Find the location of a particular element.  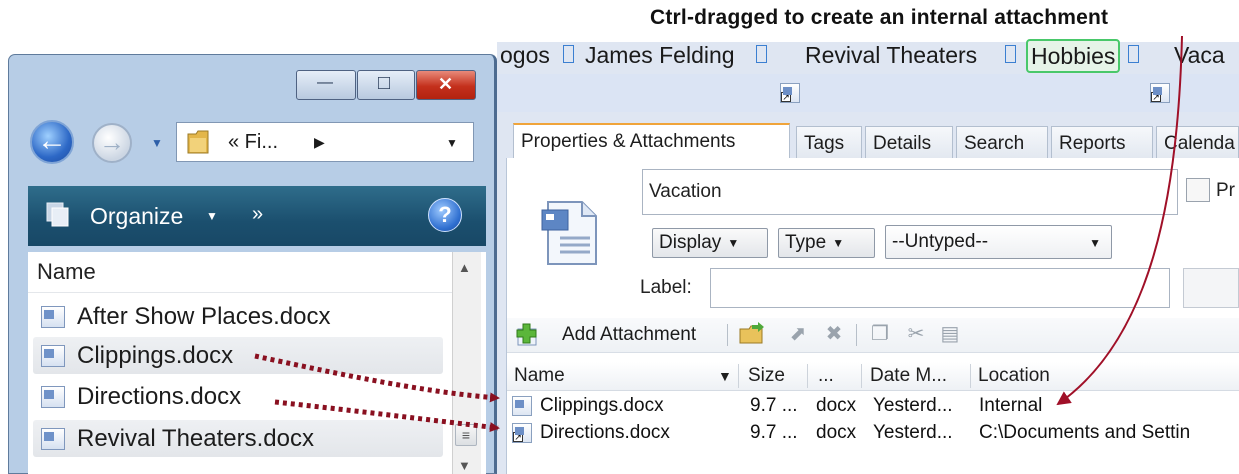

drag-arrow-directions is located at coordinates (387, 416).